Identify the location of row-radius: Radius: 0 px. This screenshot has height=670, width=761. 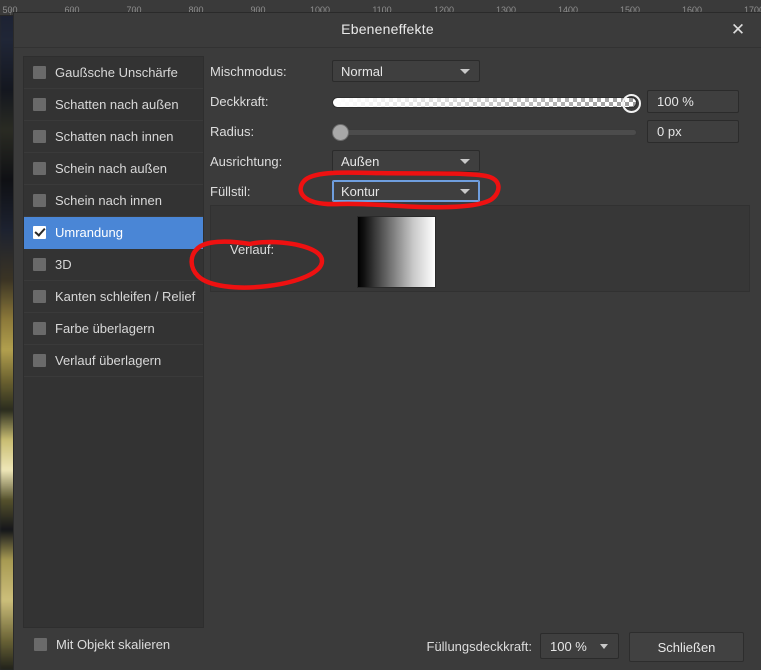
(480, 131).